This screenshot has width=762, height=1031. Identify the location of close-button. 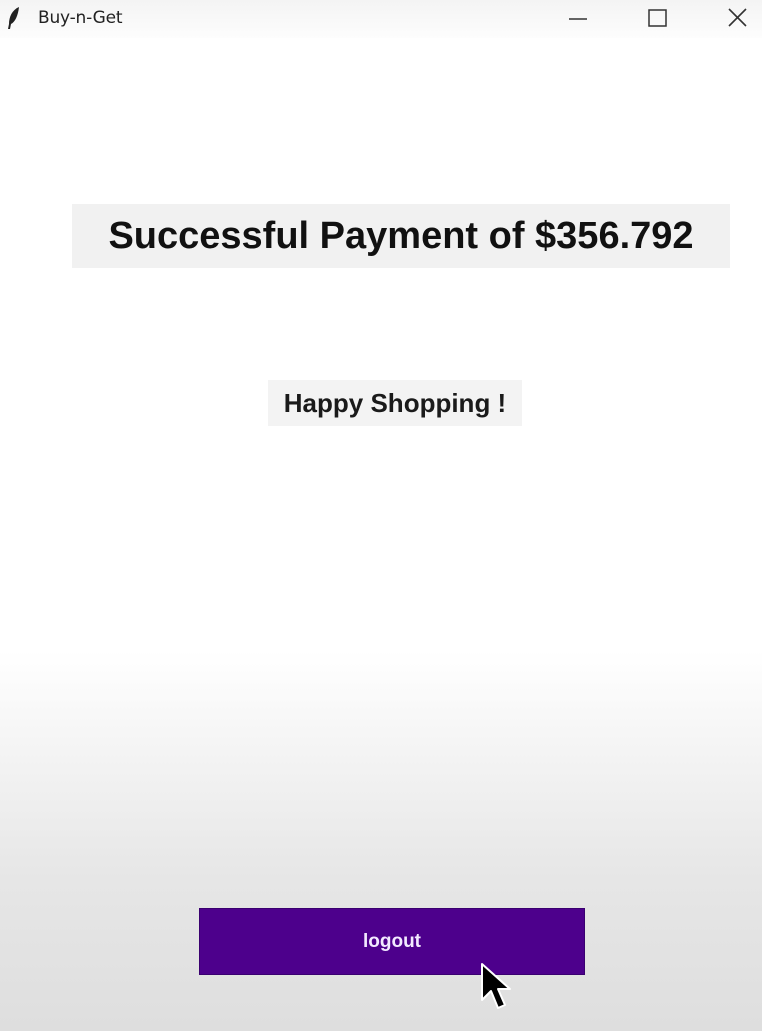
(737, 18).